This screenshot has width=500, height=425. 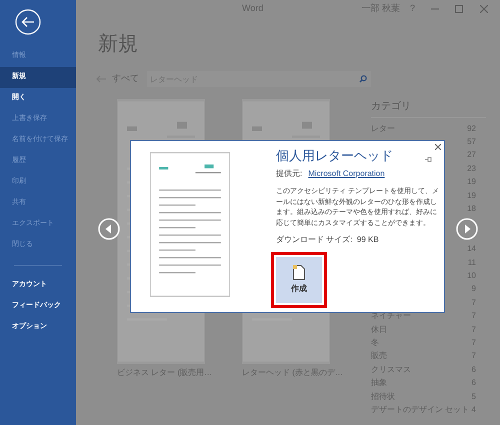 What do you see at coordinates (346, 174) in the screenshot?
I see `provider-link: Microsoft Corporation` at bounding box center [346, 174].